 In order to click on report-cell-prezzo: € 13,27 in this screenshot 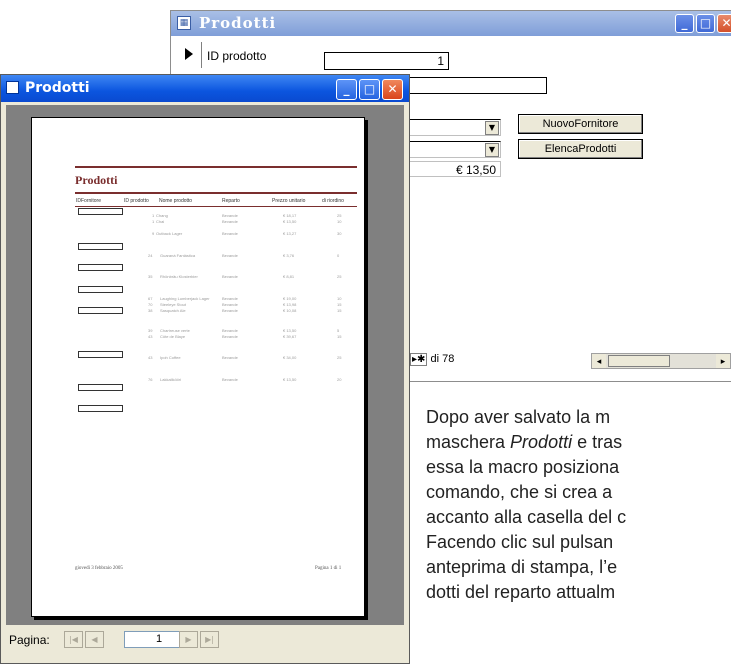, I will do `click(290, 233)`.